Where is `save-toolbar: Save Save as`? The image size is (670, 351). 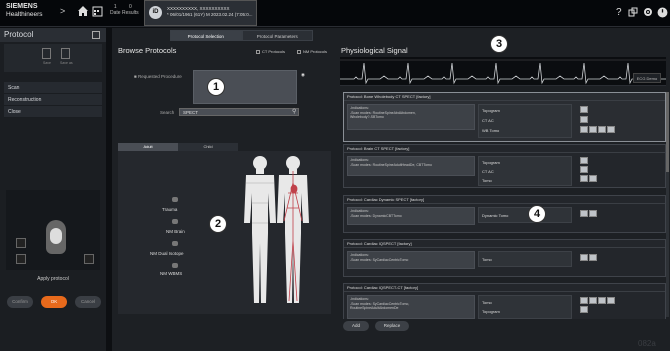
save-toolbar: Save Save as is located at coordinates (53, 58).